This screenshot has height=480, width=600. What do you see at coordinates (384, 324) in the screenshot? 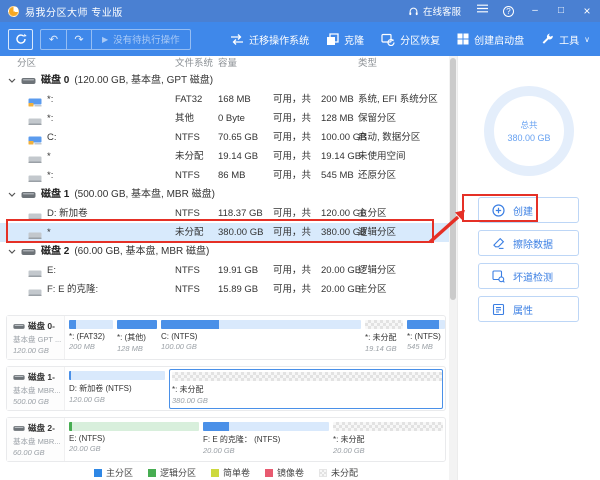
I see `unallocated-bar` at bounding box center [384, 324].